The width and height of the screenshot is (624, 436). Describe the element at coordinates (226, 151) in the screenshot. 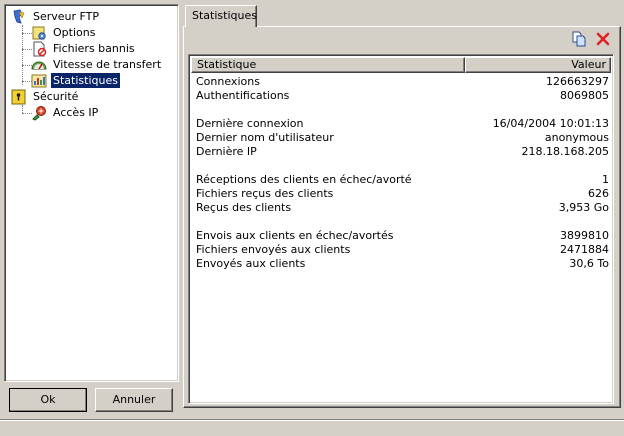

I see `row-statistic: Dernière IP` at that location.